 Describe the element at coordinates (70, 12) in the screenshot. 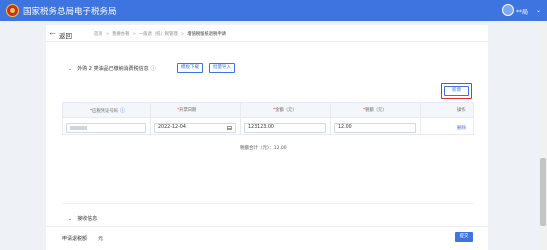

I see `site-title: 国家税务总局电子税务局` at that location.